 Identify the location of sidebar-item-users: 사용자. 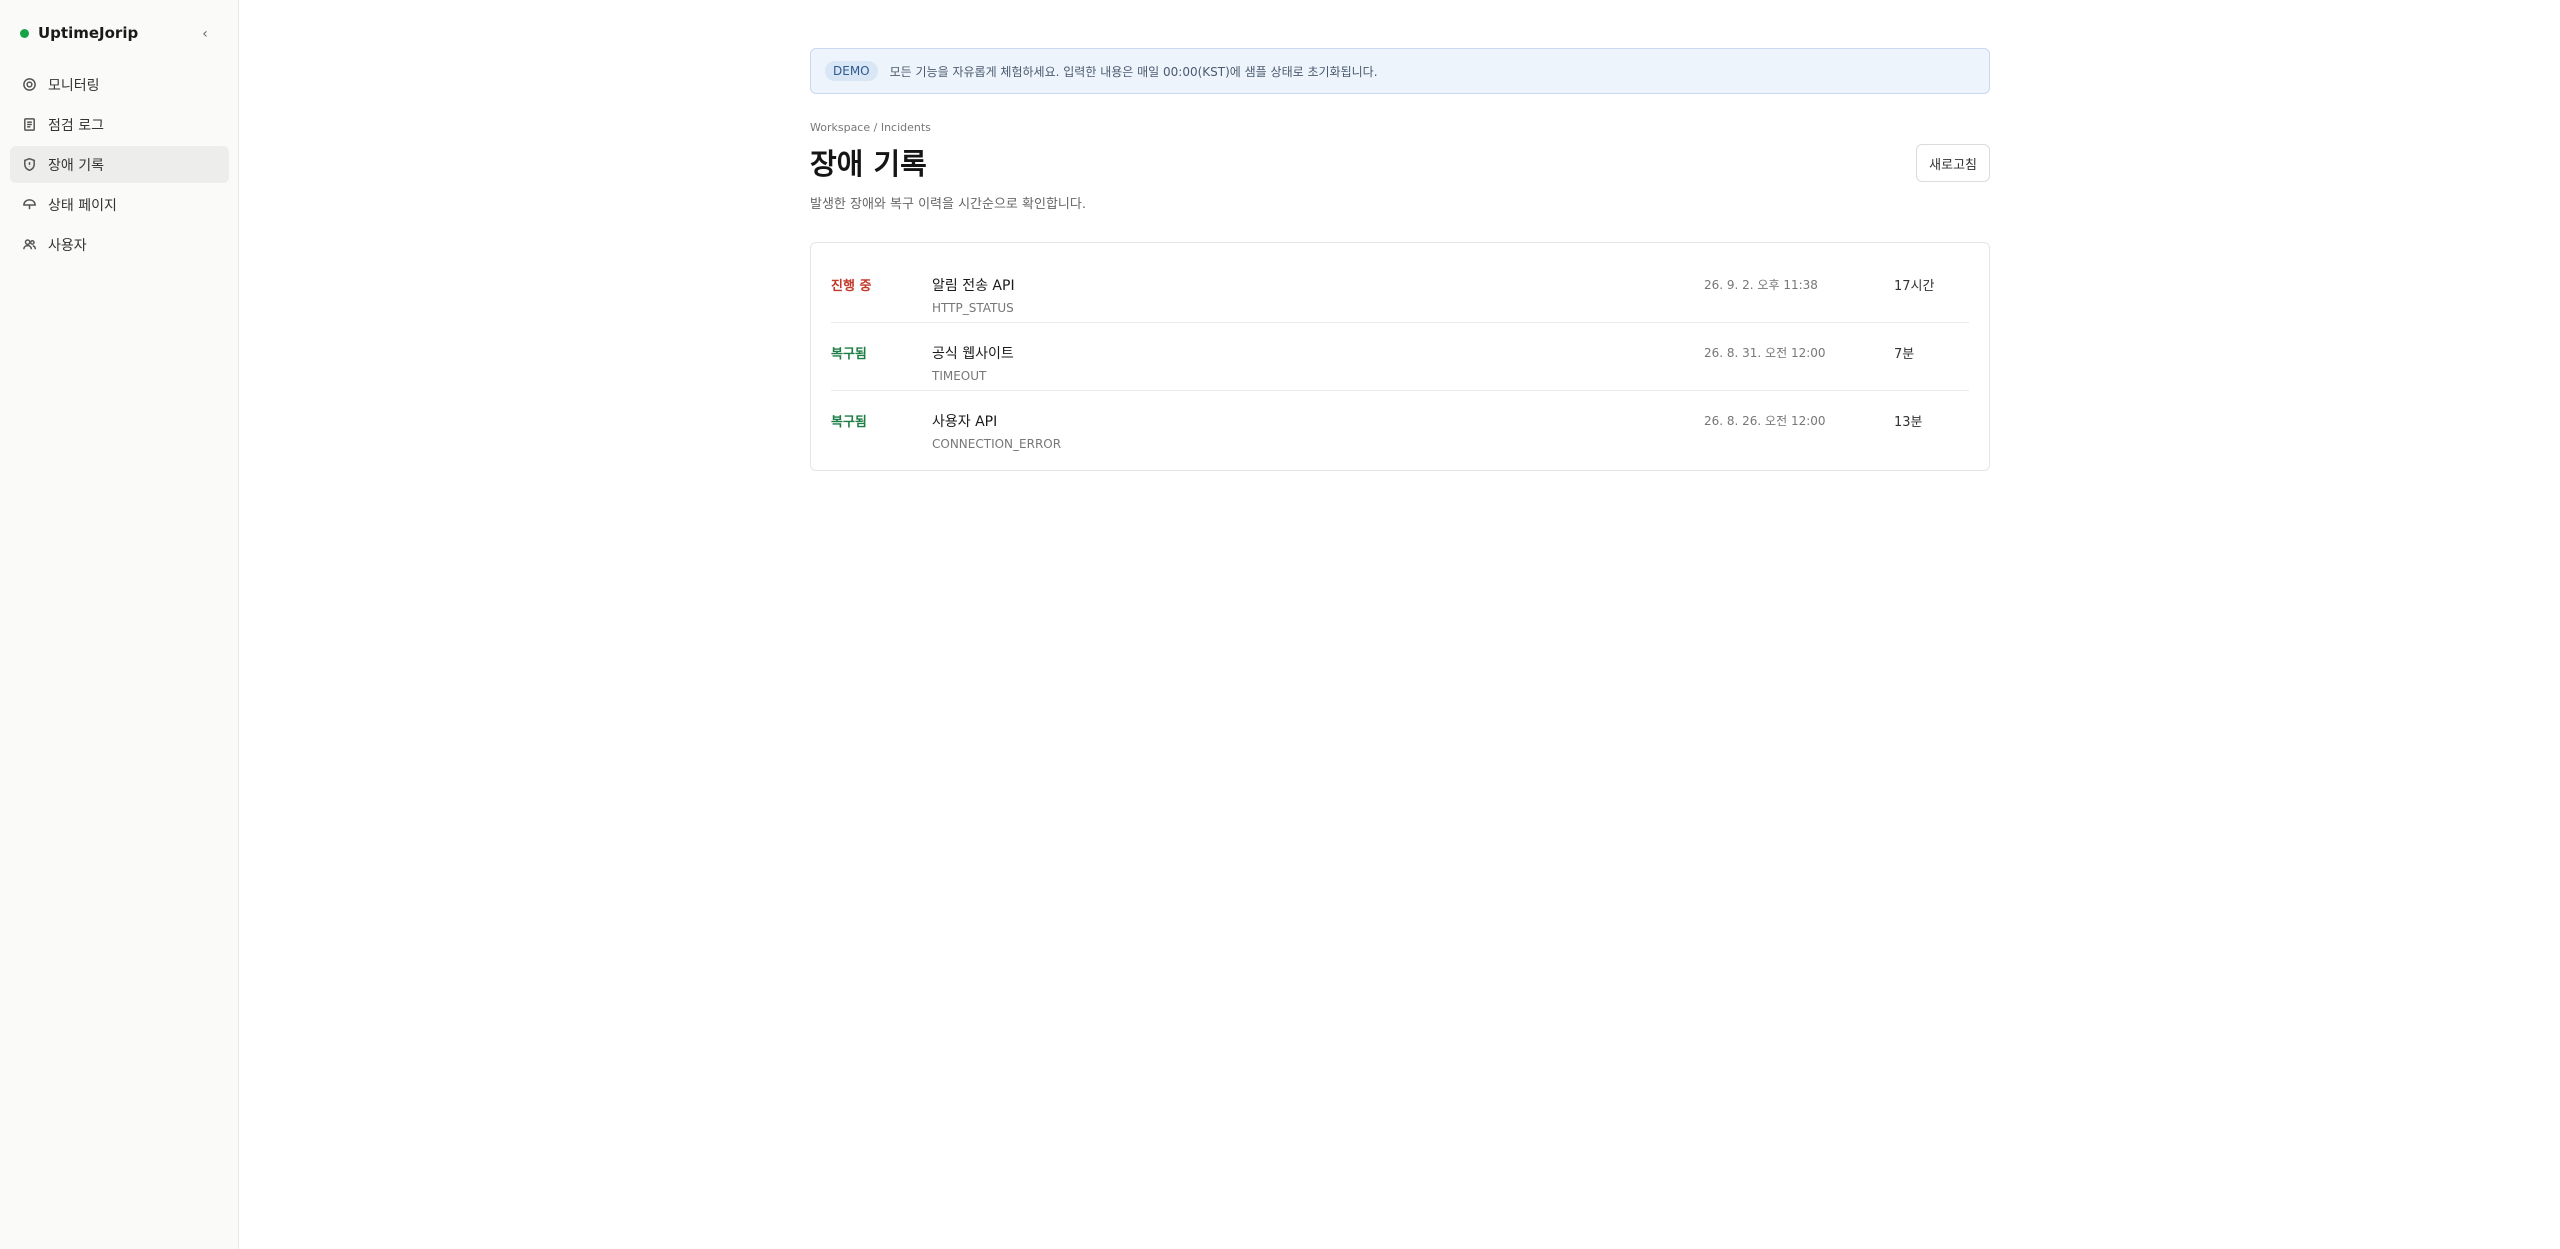
(119, 244).